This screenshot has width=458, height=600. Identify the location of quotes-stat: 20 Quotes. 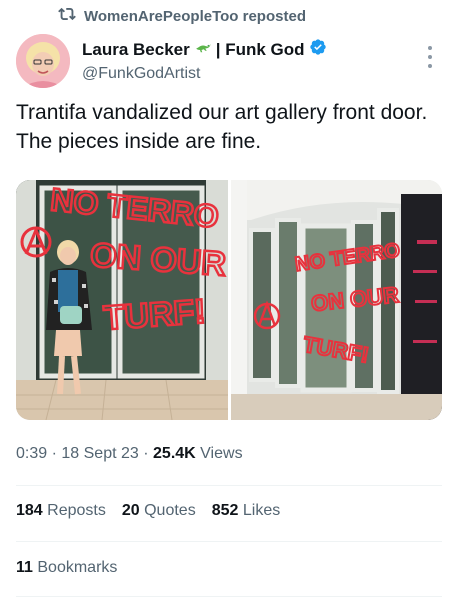
(159, 511).